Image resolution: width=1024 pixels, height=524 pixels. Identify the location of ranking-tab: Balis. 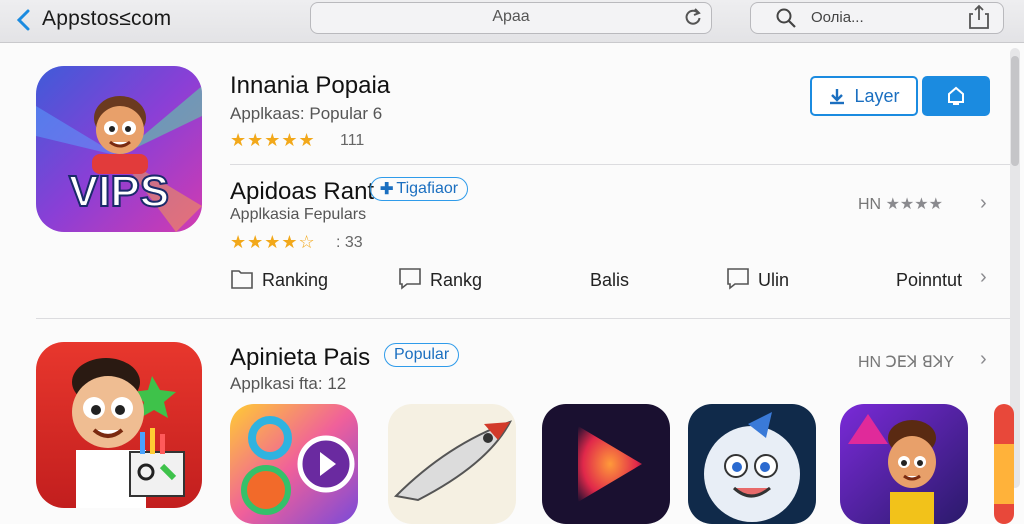
(609, 280).